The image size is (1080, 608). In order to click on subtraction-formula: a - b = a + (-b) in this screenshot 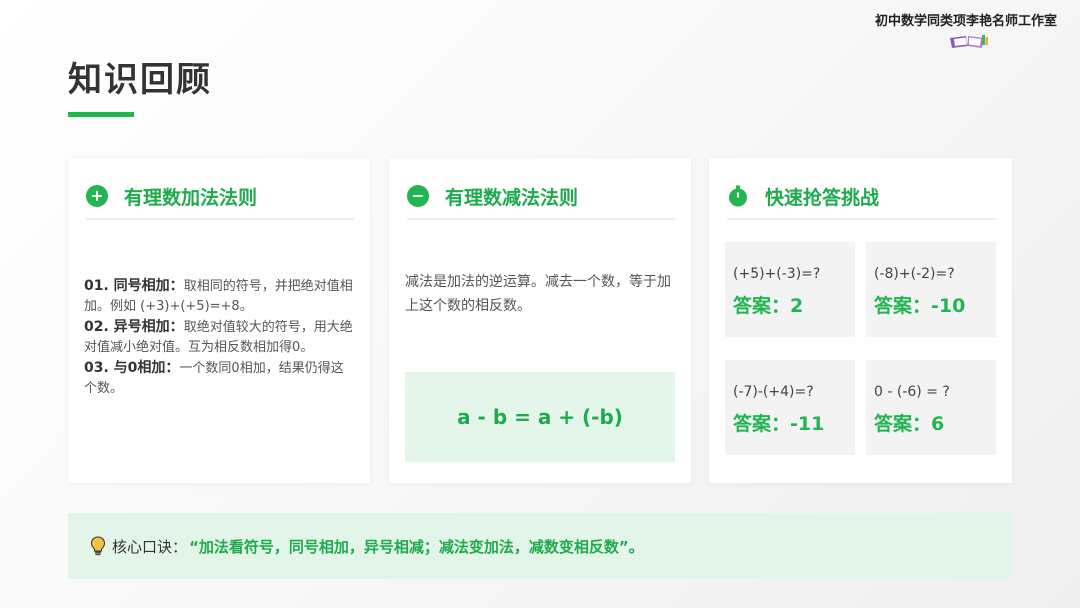, I will do `click(540, 417)`.